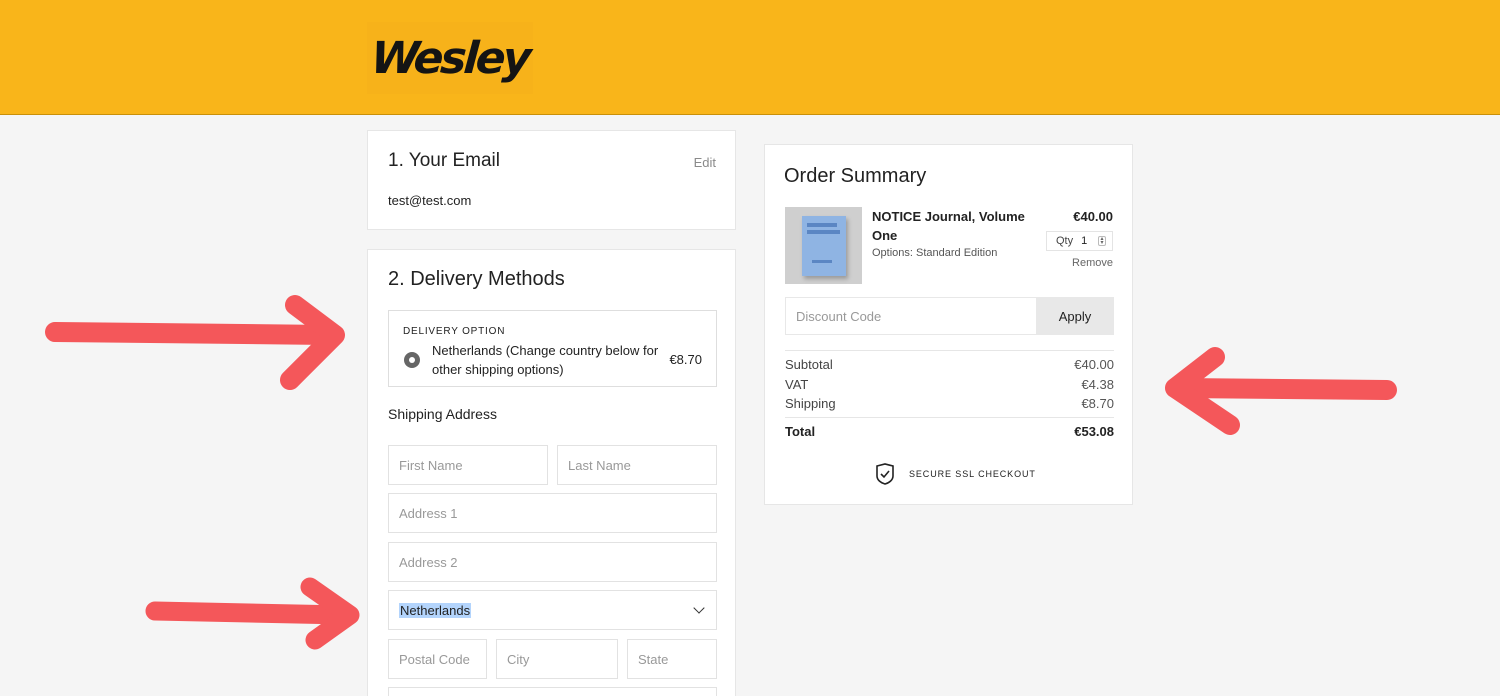 The width and height of the screenshot is (1500, 696). I want to click on country-select: Netherlands, so click(552, 610).